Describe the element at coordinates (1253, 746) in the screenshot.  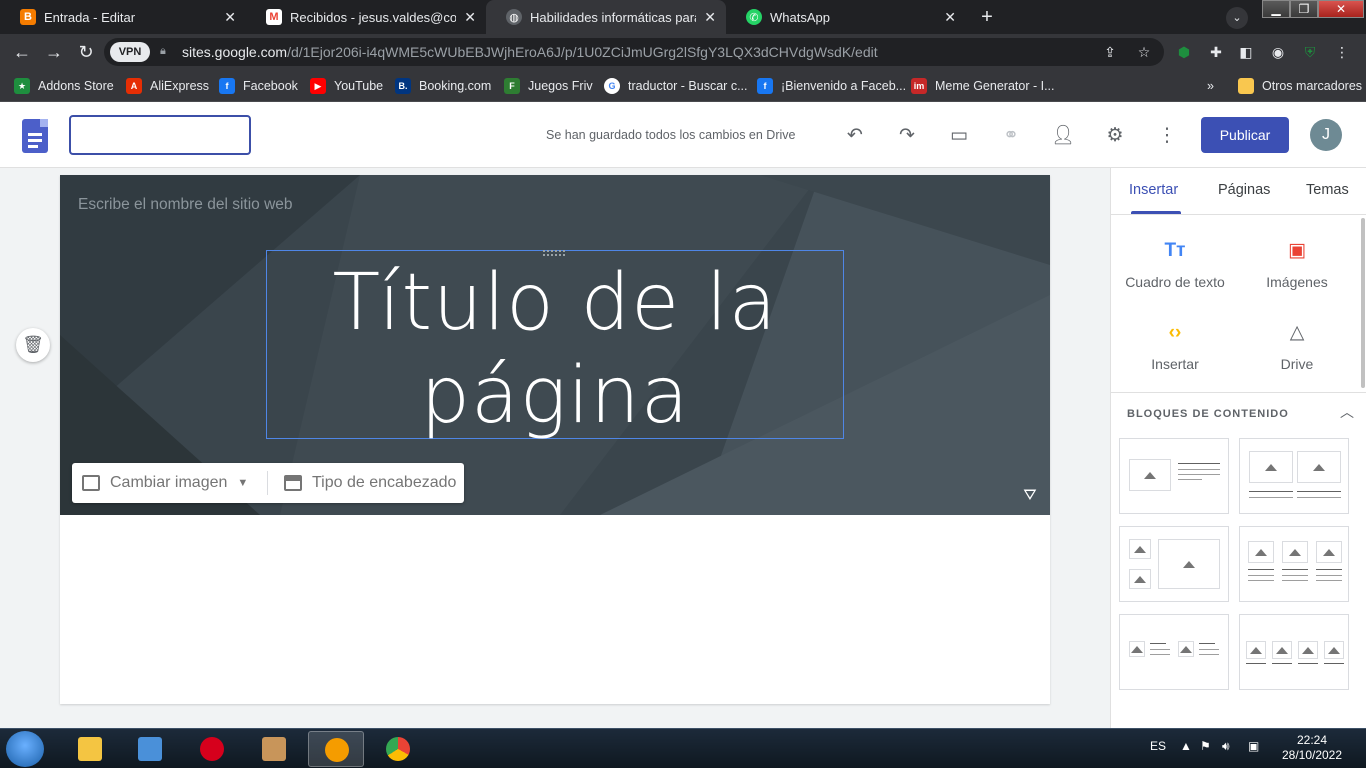
I see `network-icon: ▣` at that location.